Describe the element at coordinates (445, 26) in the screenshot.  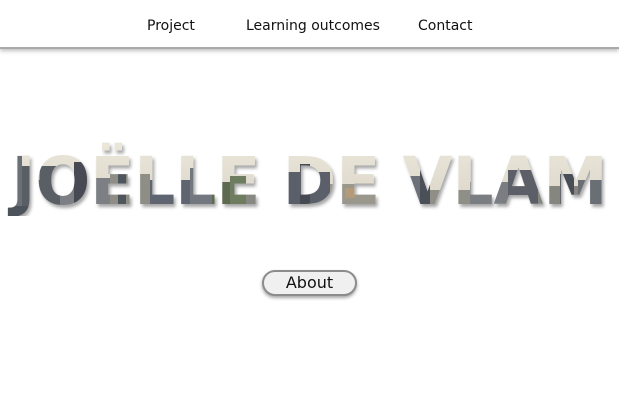
I see `nav-link-contact: Contact` at that location.